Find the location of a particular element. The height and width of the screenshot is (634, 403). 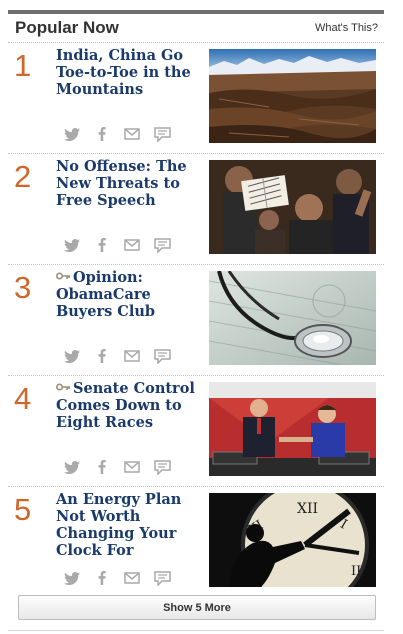

headline-text: Senate Control Comes Down to Eight Races is located at coordinates (125, 405).